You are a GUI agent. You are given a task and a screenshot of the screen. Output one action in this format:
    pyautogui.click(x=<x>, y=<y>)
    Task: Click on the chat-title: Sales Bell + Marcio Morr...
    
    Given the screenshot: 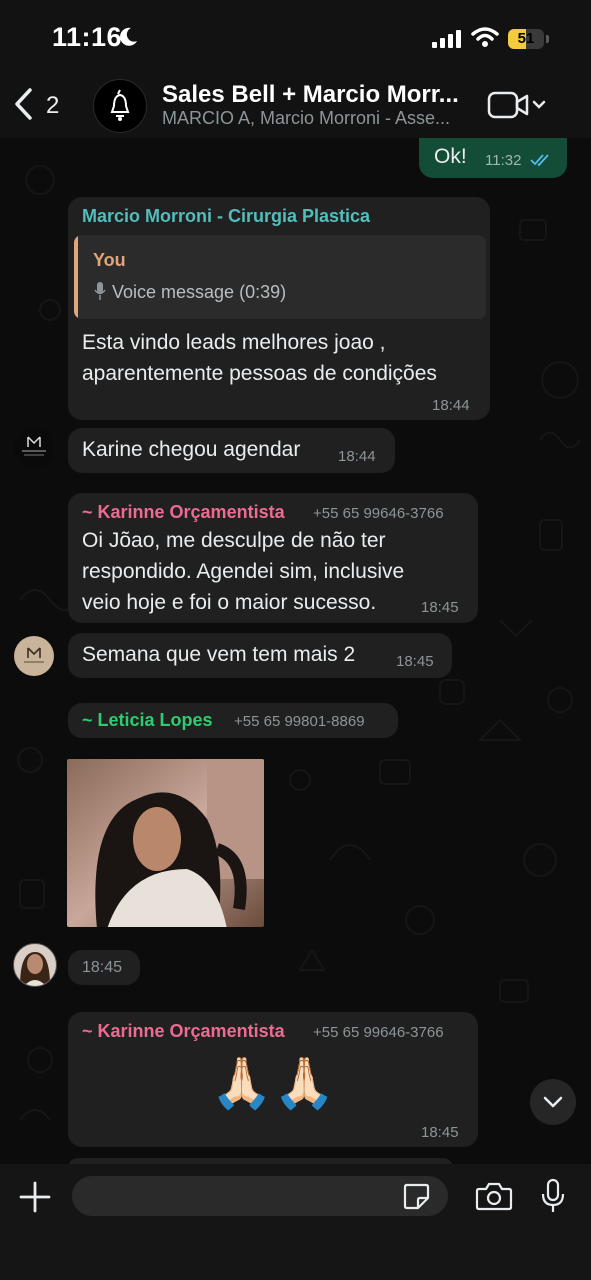 What is the action you would take?
    pyautogui.click(x=317, y=95)
    